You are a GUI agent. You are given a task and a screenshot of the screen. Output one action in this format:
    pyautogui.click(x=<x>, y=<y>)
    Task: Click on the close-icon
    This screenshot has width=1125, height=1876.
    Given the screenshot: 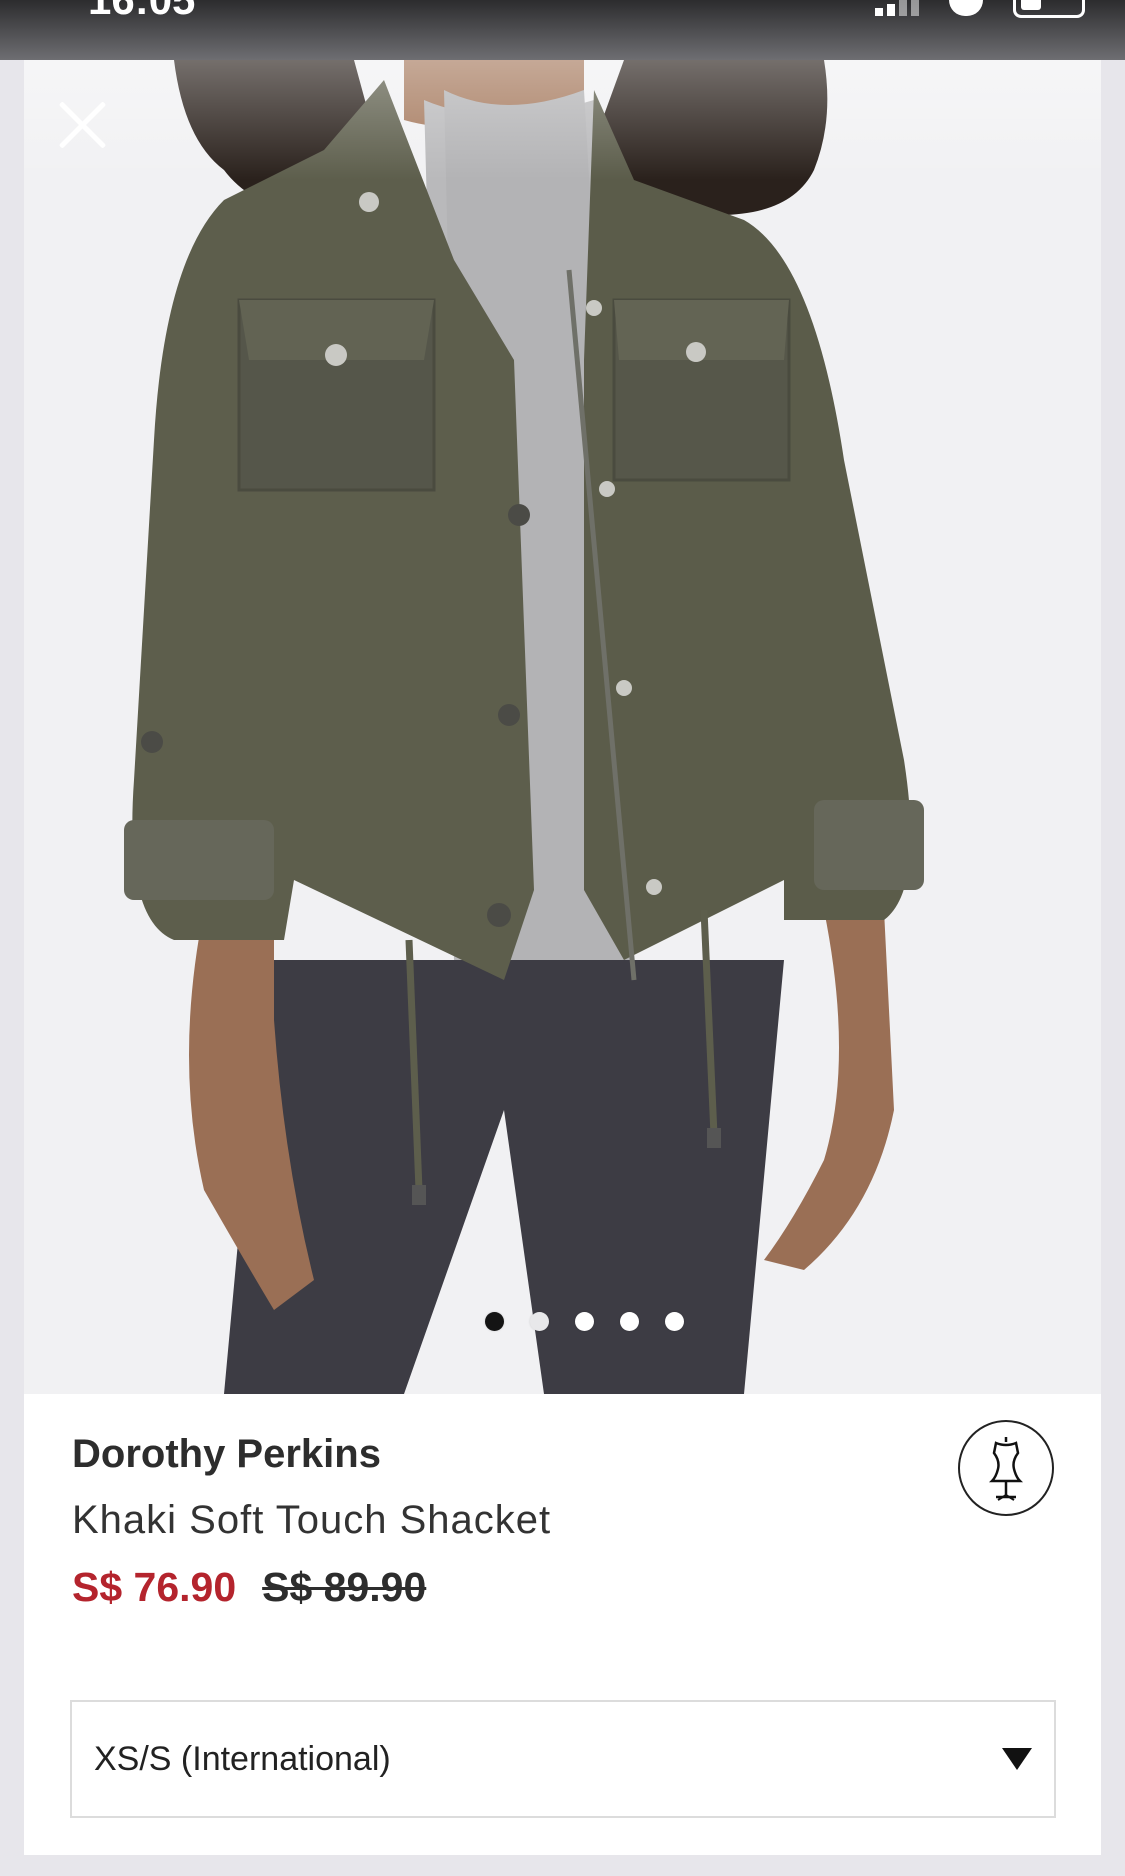 What is the action you would take?
    pyautogui.click(x=82, y=124)
    